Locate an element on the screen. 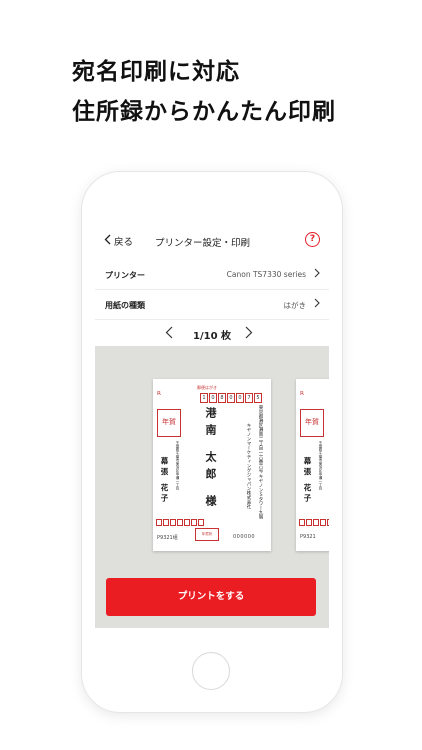 The height and width of the screenshot is (750, 422). page-pager: 1/10 枚 is located at coordinates (212, 333).